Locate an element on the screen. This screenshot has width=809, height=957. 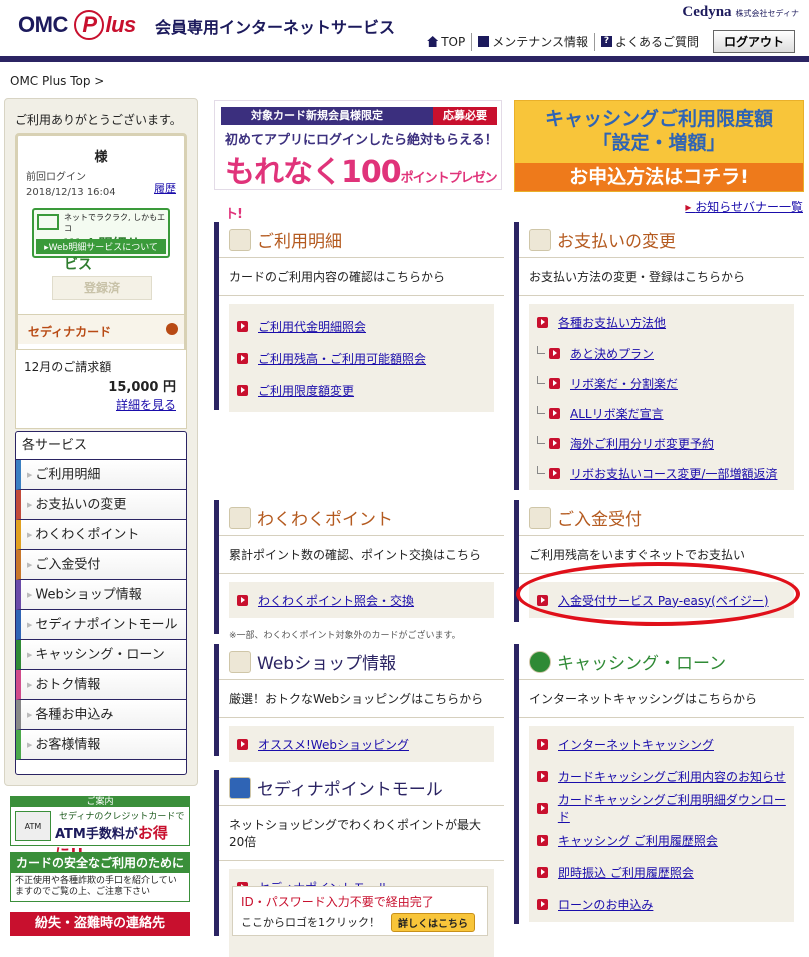
panel-link-text: ローンのお申込み is located at coordinates (606, 904).